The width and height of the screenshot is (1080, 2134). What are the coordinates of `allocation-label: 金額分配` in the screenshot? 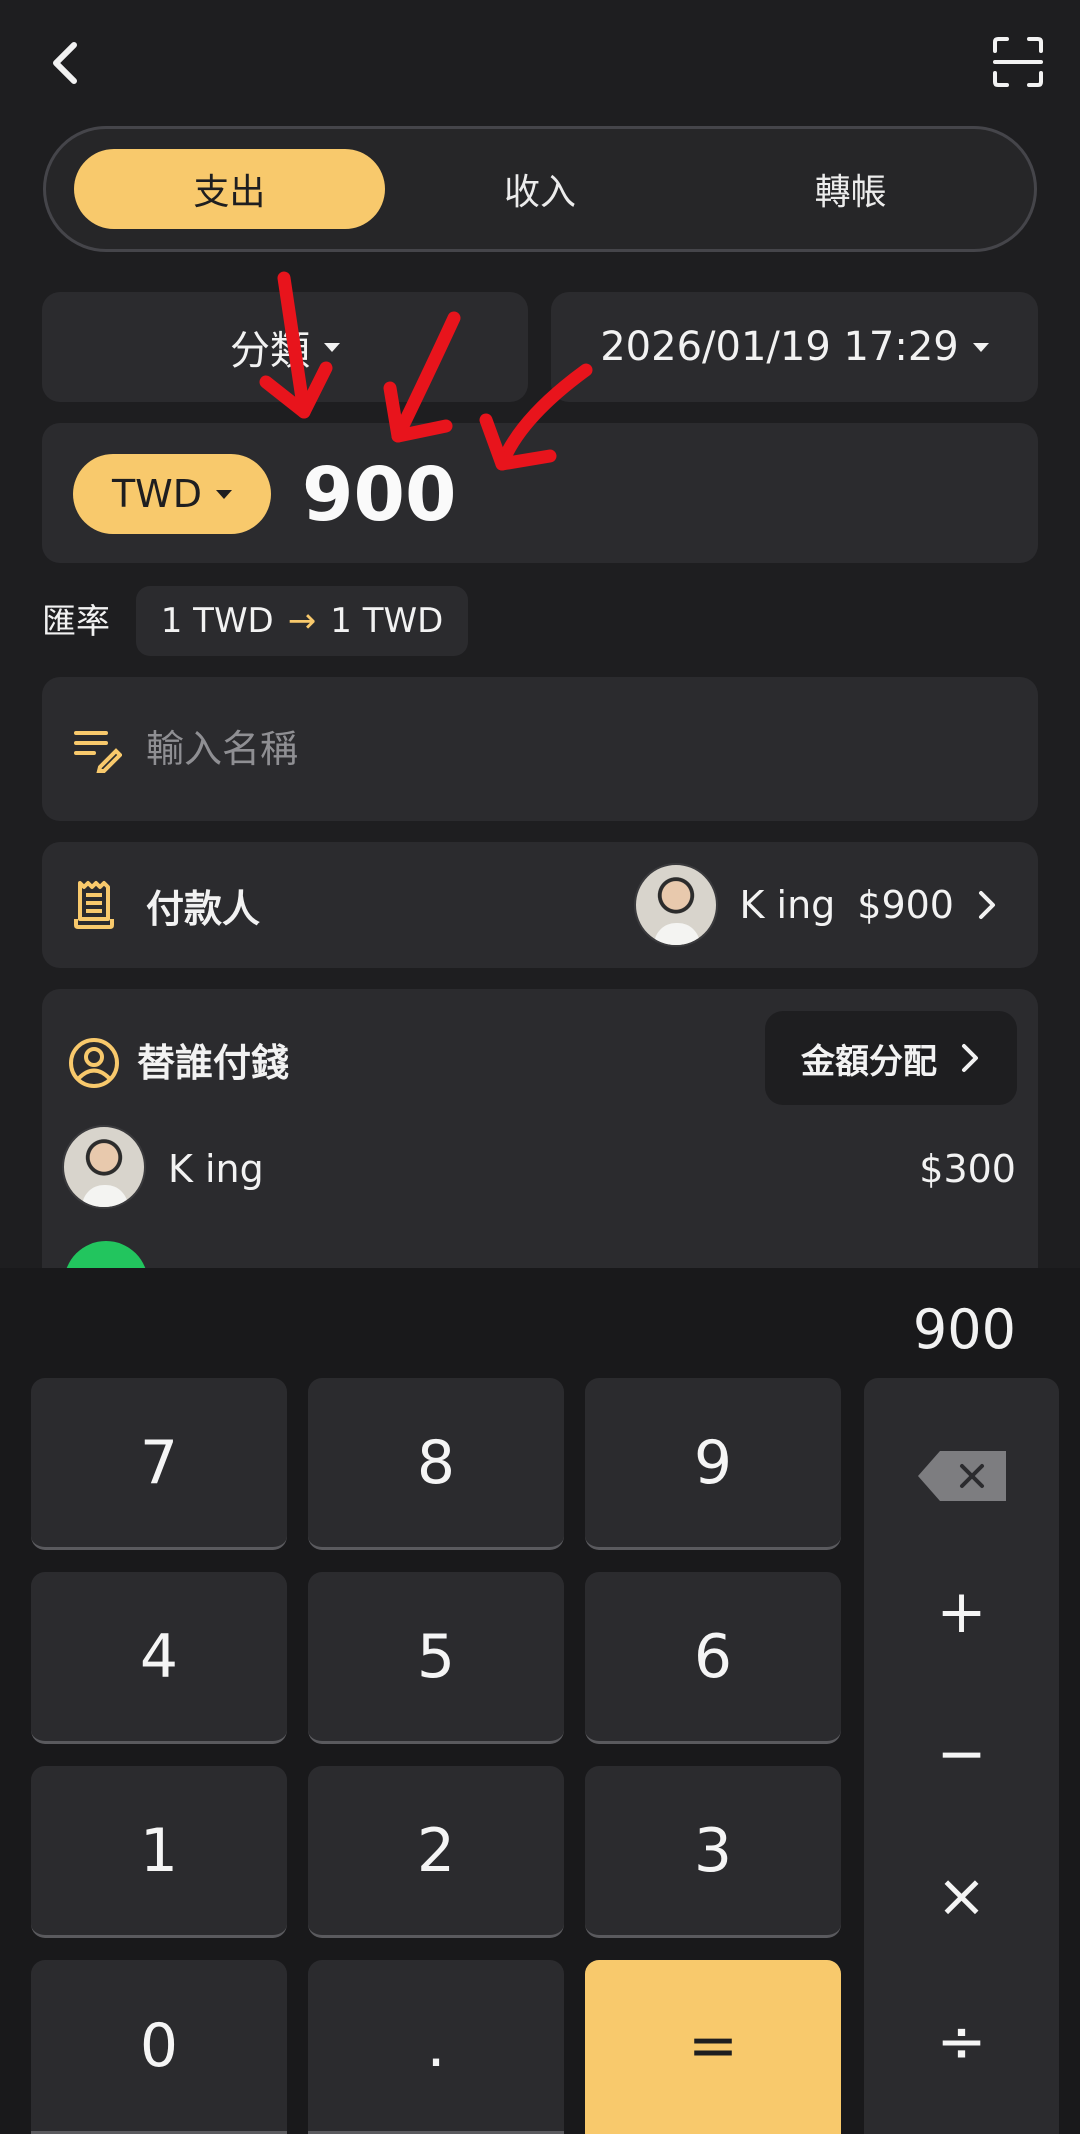 It's located at (869, 1061).